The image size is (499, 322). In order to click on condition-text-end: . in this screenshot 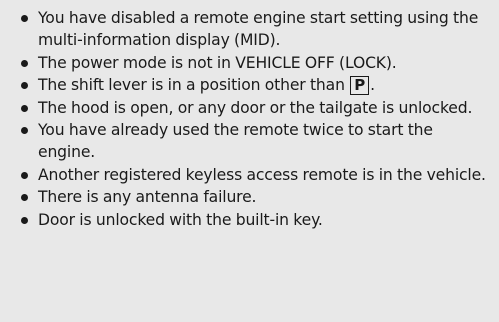, I will do `click(372, 85)`.